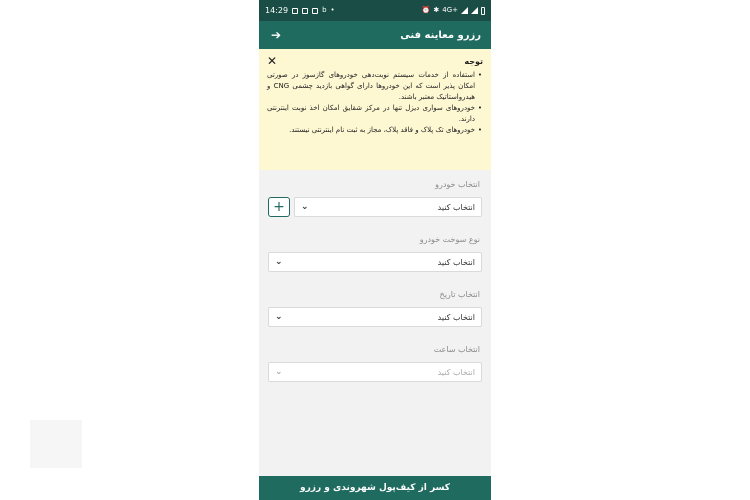  I want to click on signal-2-icon, so click(474, 10).